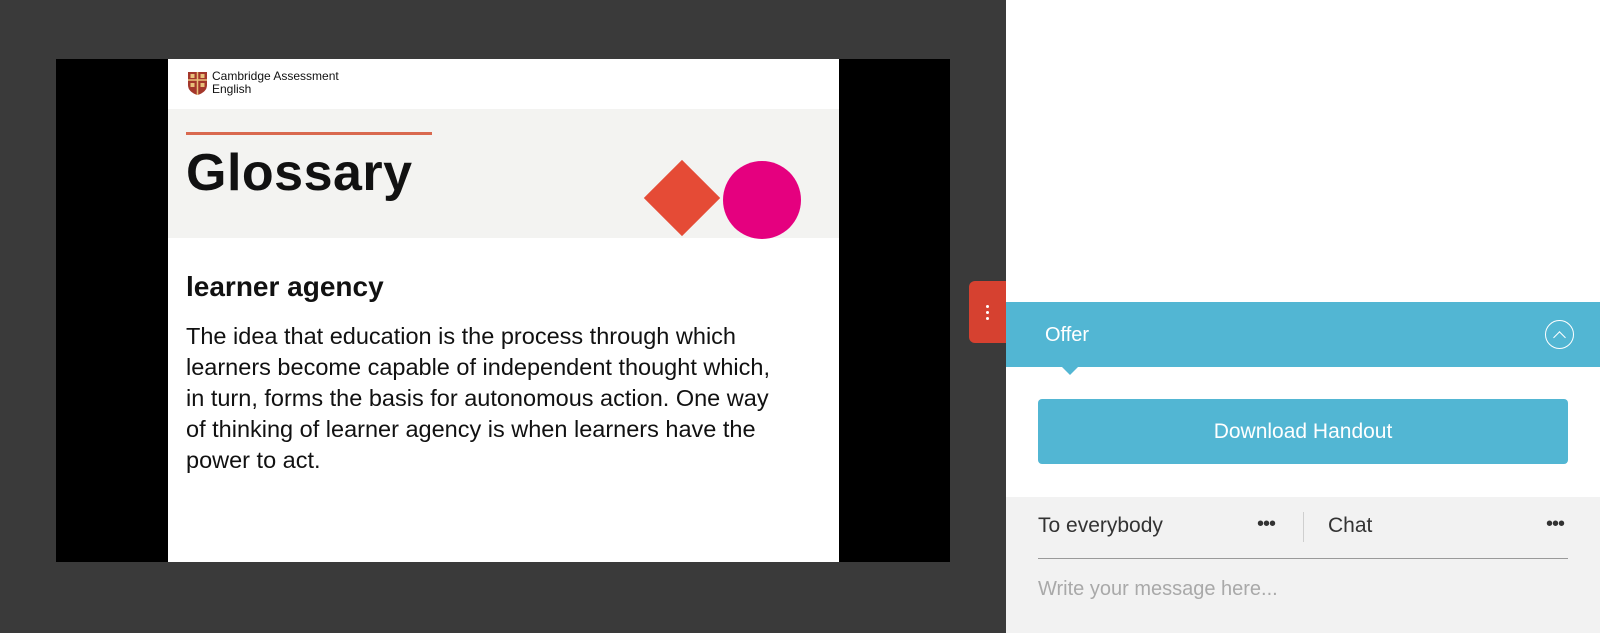  Describe the element at coordinates (1350, 526) in the screenshot. I see `tab-chat: Chat` at that location.